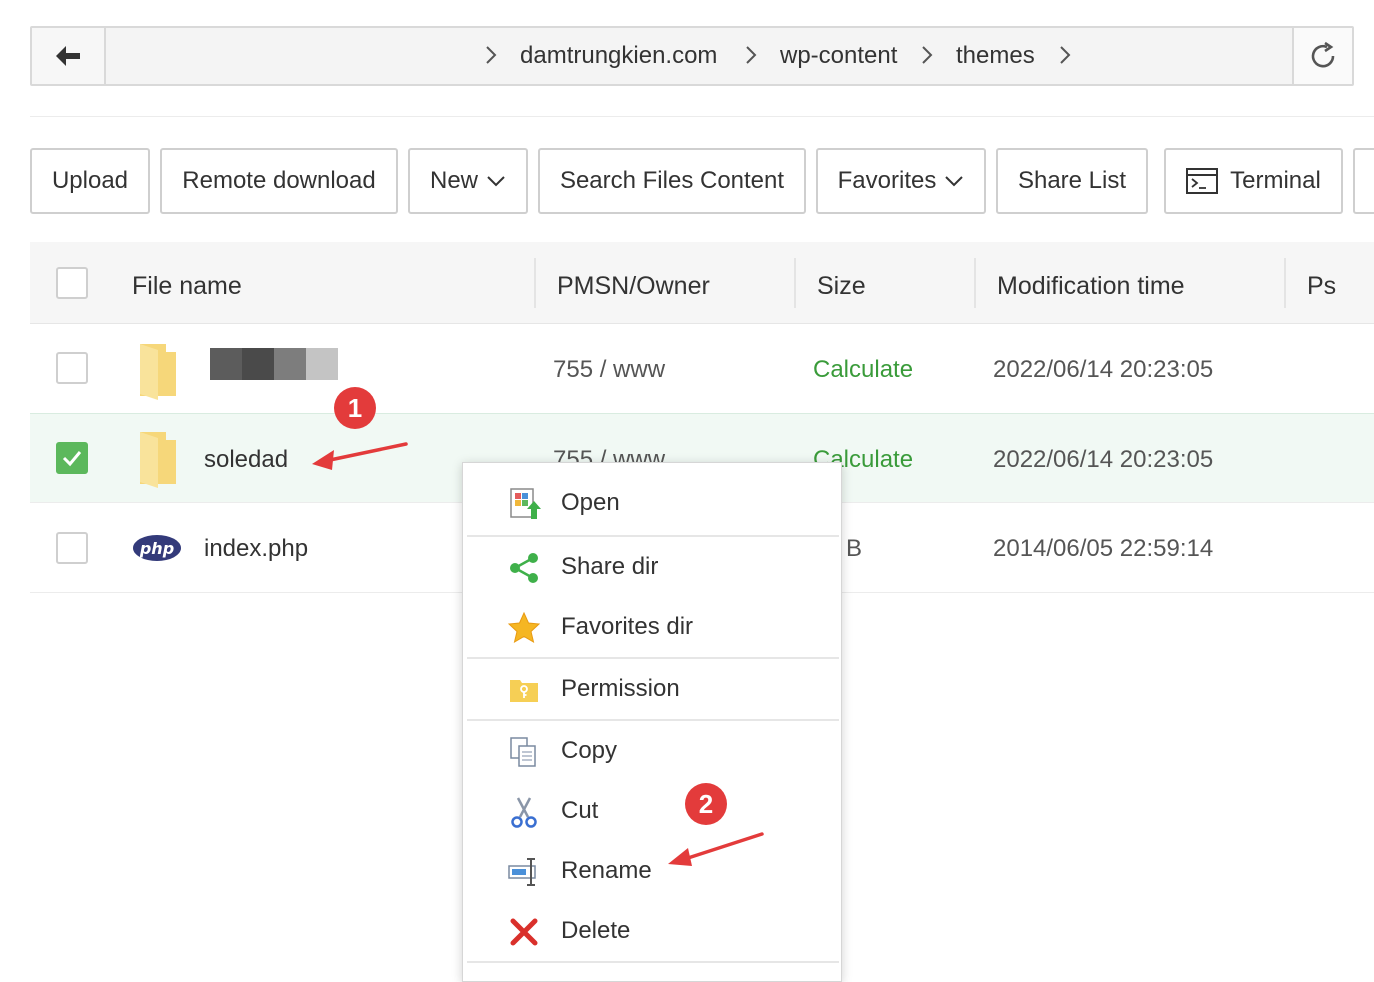 Image resolution: width=1374 pixels, height=982 pixels. I want to click on star-icon, so click(524, 627).